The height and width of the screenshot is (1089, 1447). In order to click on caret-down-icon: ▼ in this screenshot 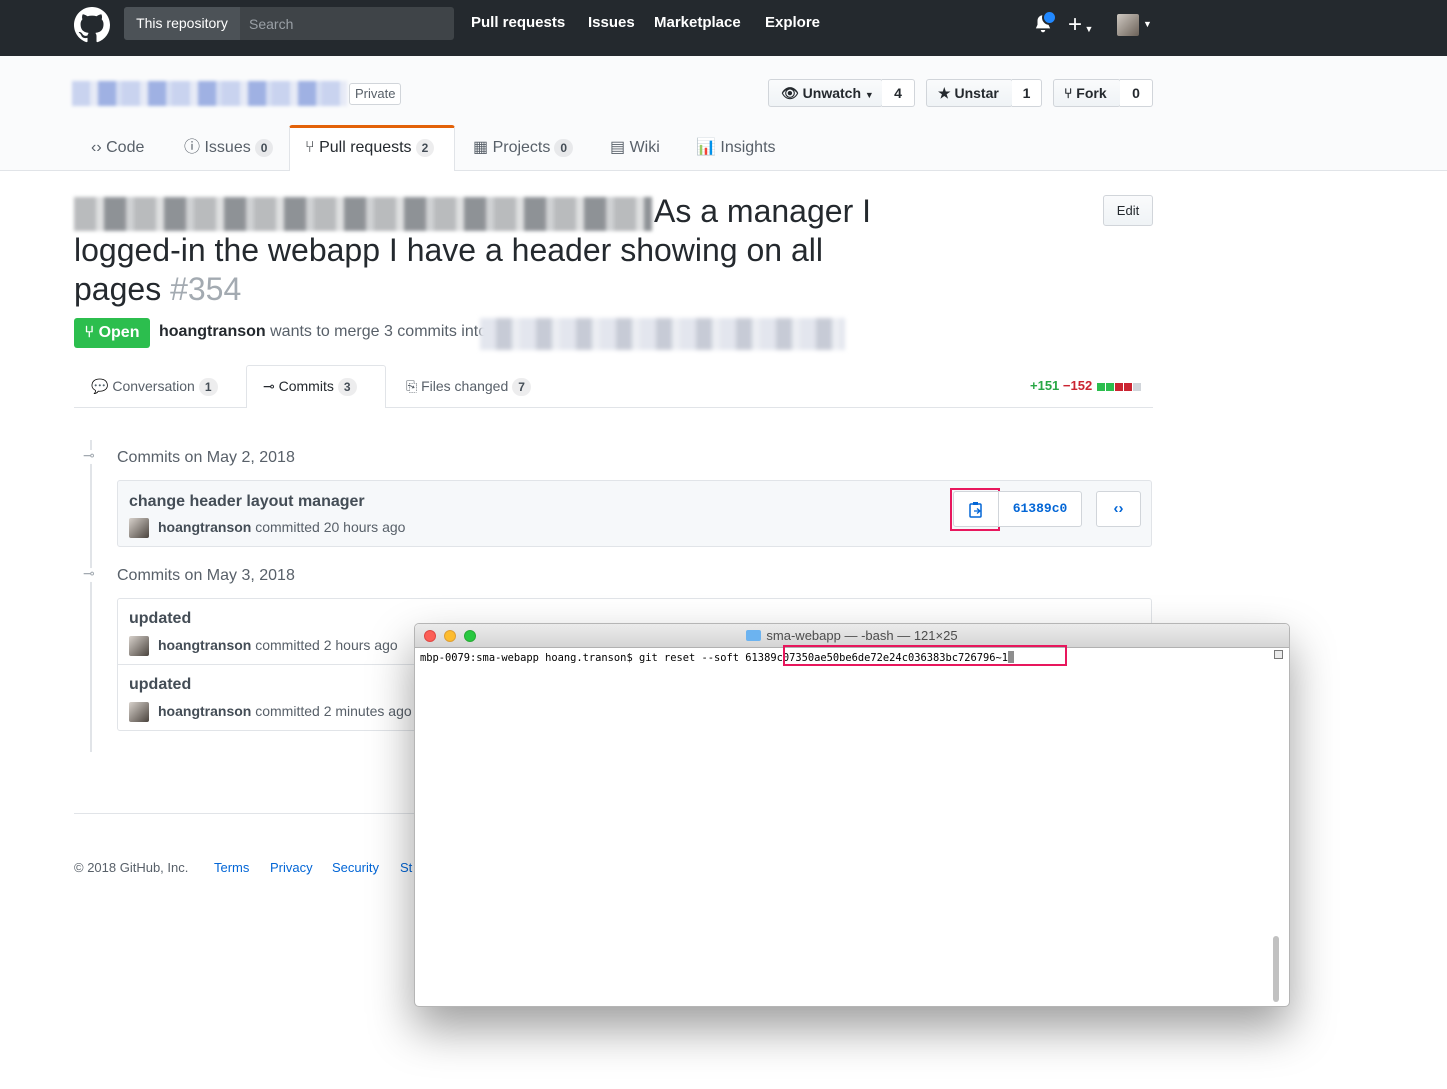, I will do `click(869, 95)`.